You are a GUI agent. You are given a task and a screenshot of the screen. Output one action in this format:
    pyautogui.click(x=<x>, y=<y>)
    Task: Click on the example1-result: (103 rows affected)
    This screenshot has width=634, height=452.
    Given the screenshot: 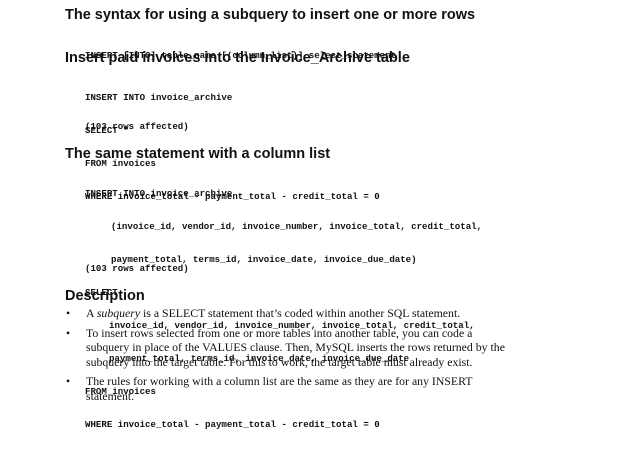 What is the action you would take?
    pyautogui.click(x=137, y=126)
    